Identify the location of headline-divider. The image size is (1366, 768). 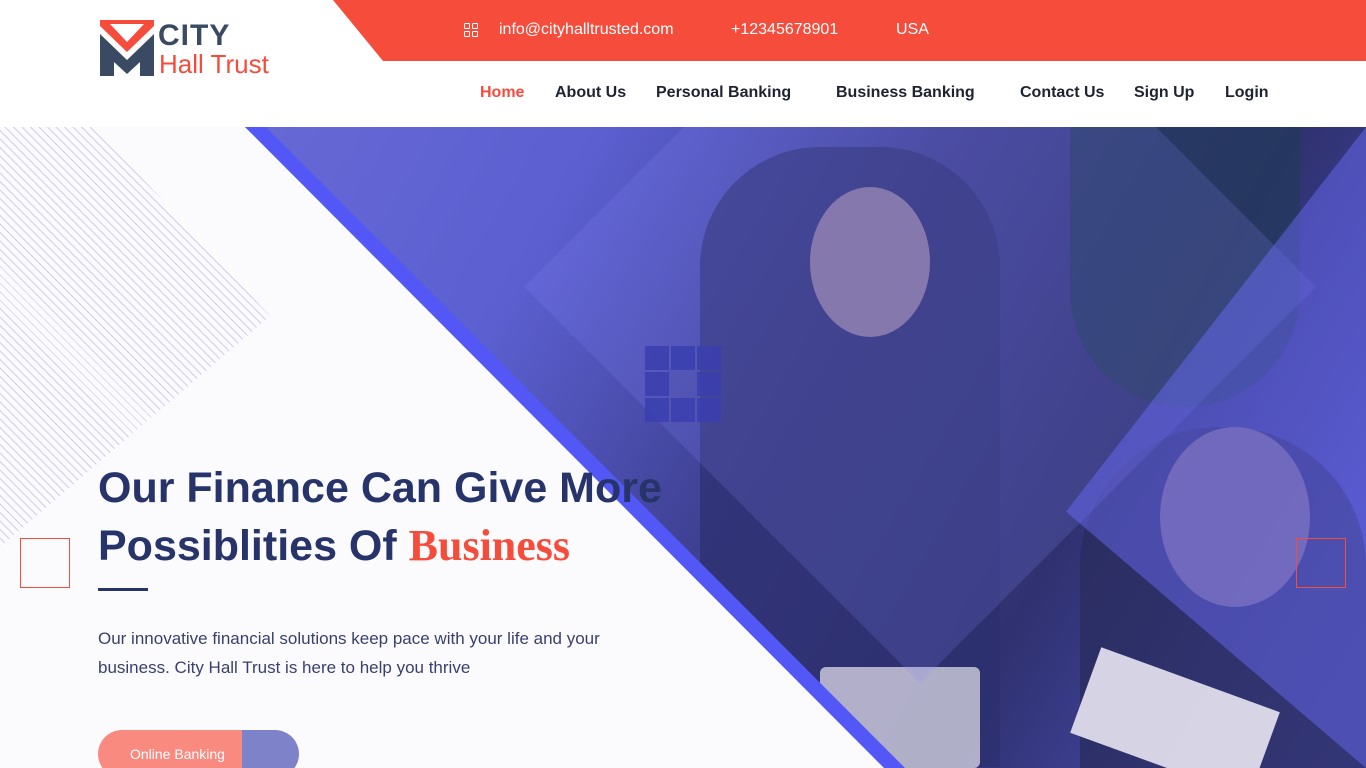
(123, 589).